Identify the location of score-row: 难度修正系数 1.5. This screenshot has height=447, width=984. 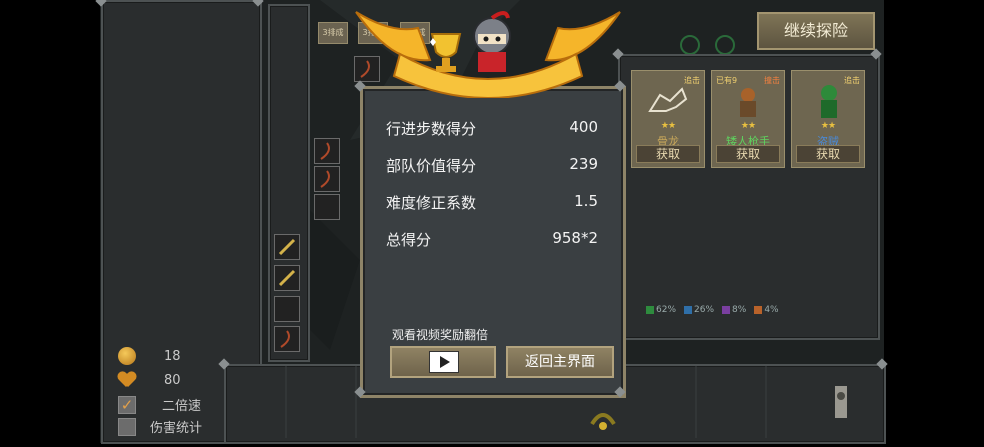
(492, 202).